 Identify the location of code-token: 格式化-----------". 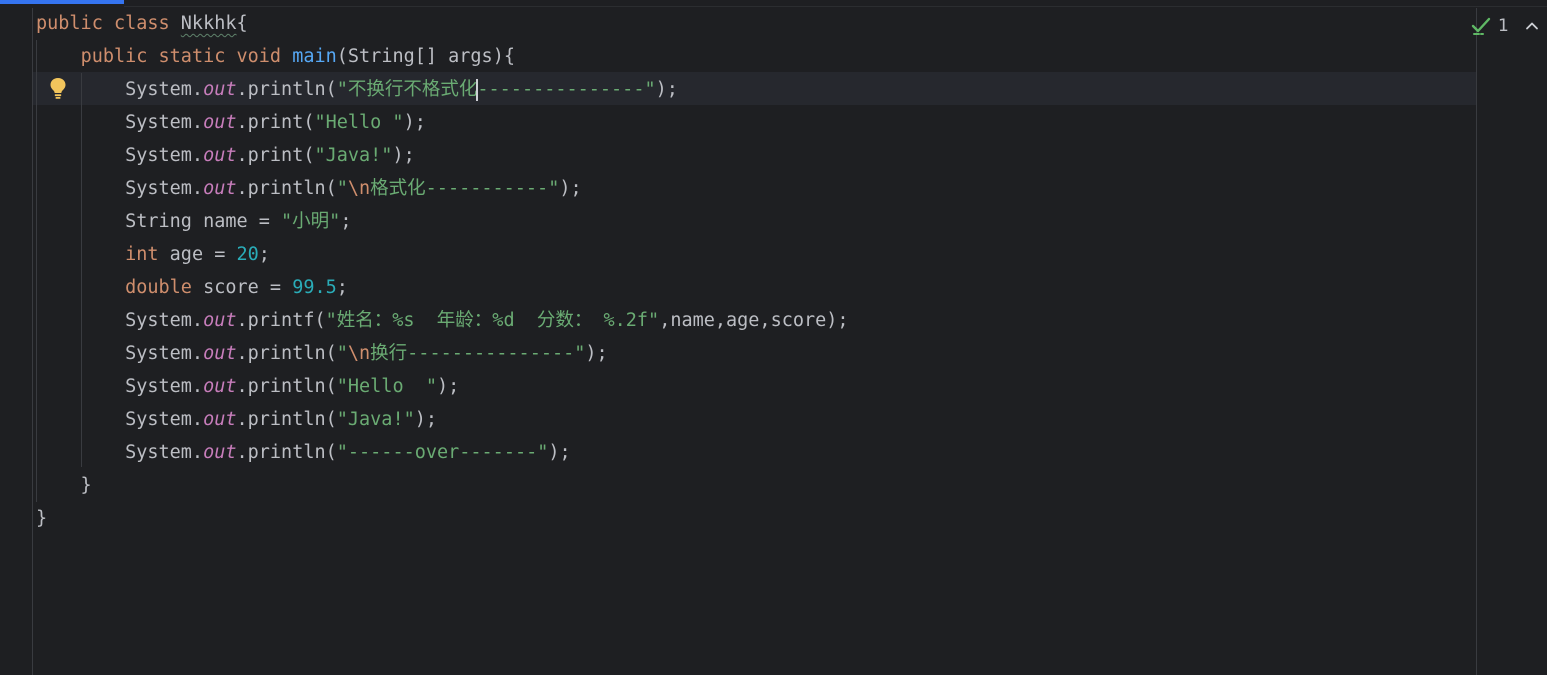
(465, 188).